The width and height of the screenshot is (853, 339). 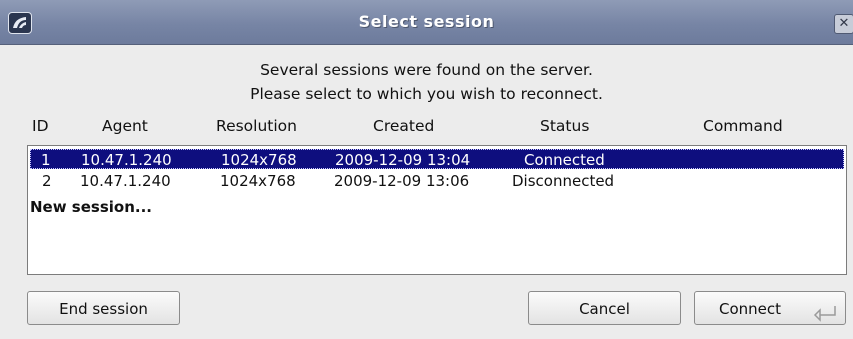 What do you see at coordinates (46, 160) in the screenshot?
I see `session-id: 1` at bounding box center [46, 160].